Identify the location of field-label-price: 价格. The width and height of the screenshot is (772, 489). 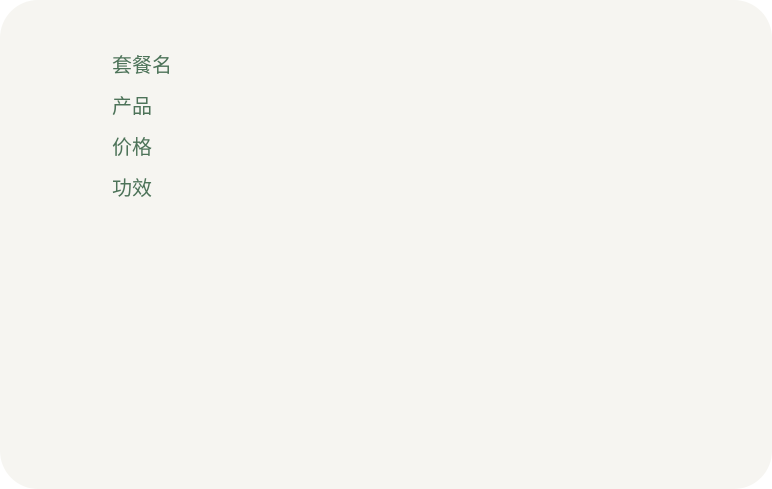
(132, 147).